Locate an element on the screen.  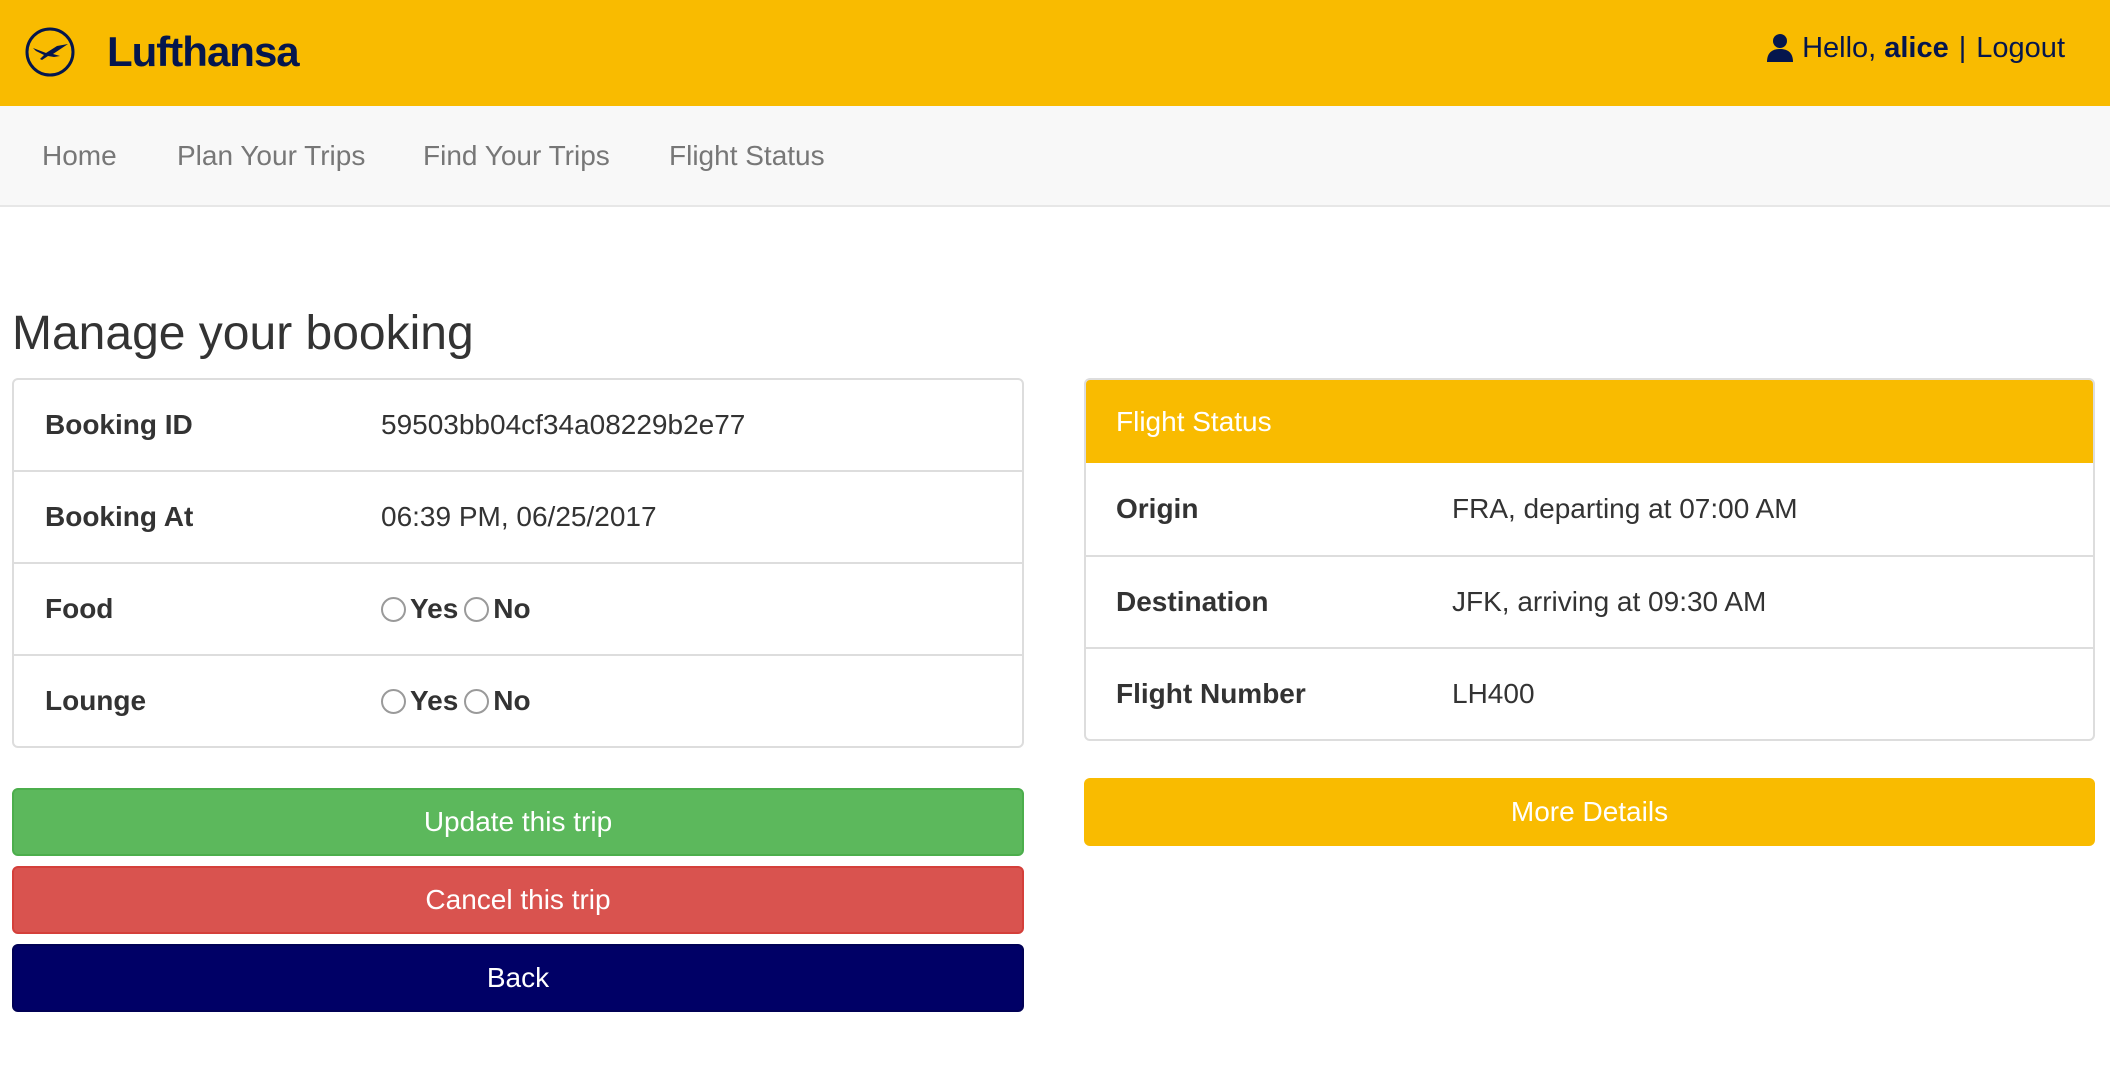
update-trip-button: Update this trip is located at coordinates (518, 822).